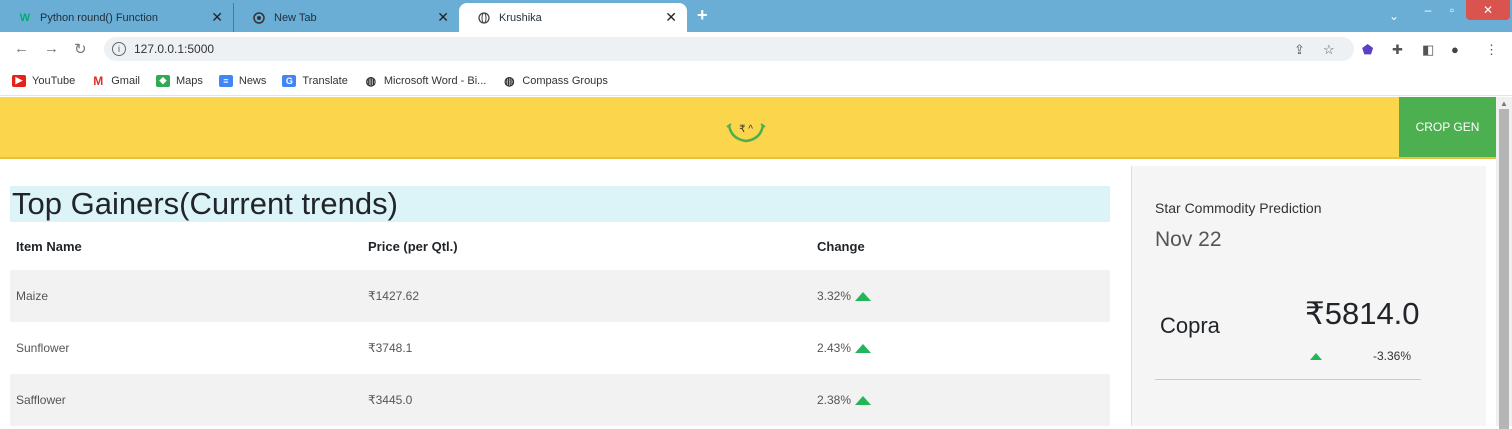  I want to click on krushika-logo: ₹ ^, so click(746, 128).